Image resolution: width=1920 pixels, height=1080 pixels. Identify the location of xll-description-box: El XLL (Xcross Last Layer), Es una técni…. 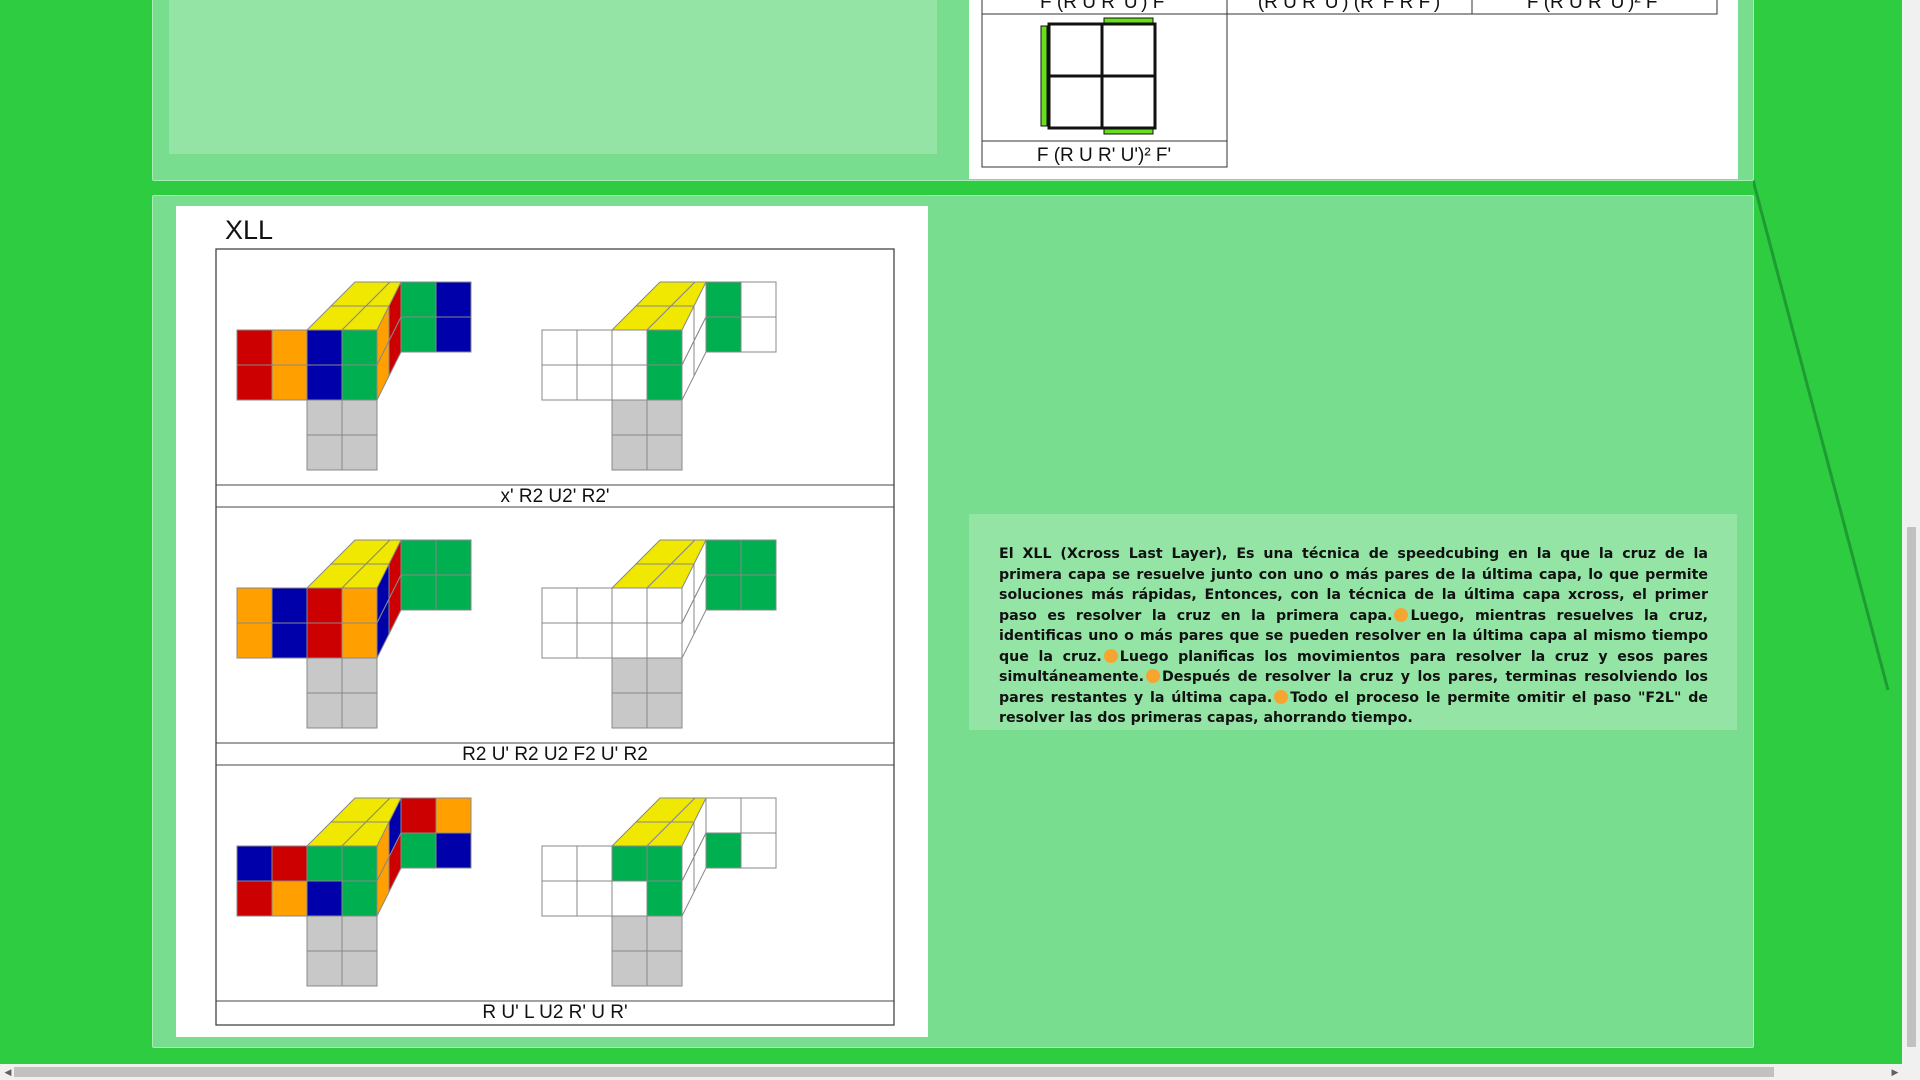
(1353, 622).